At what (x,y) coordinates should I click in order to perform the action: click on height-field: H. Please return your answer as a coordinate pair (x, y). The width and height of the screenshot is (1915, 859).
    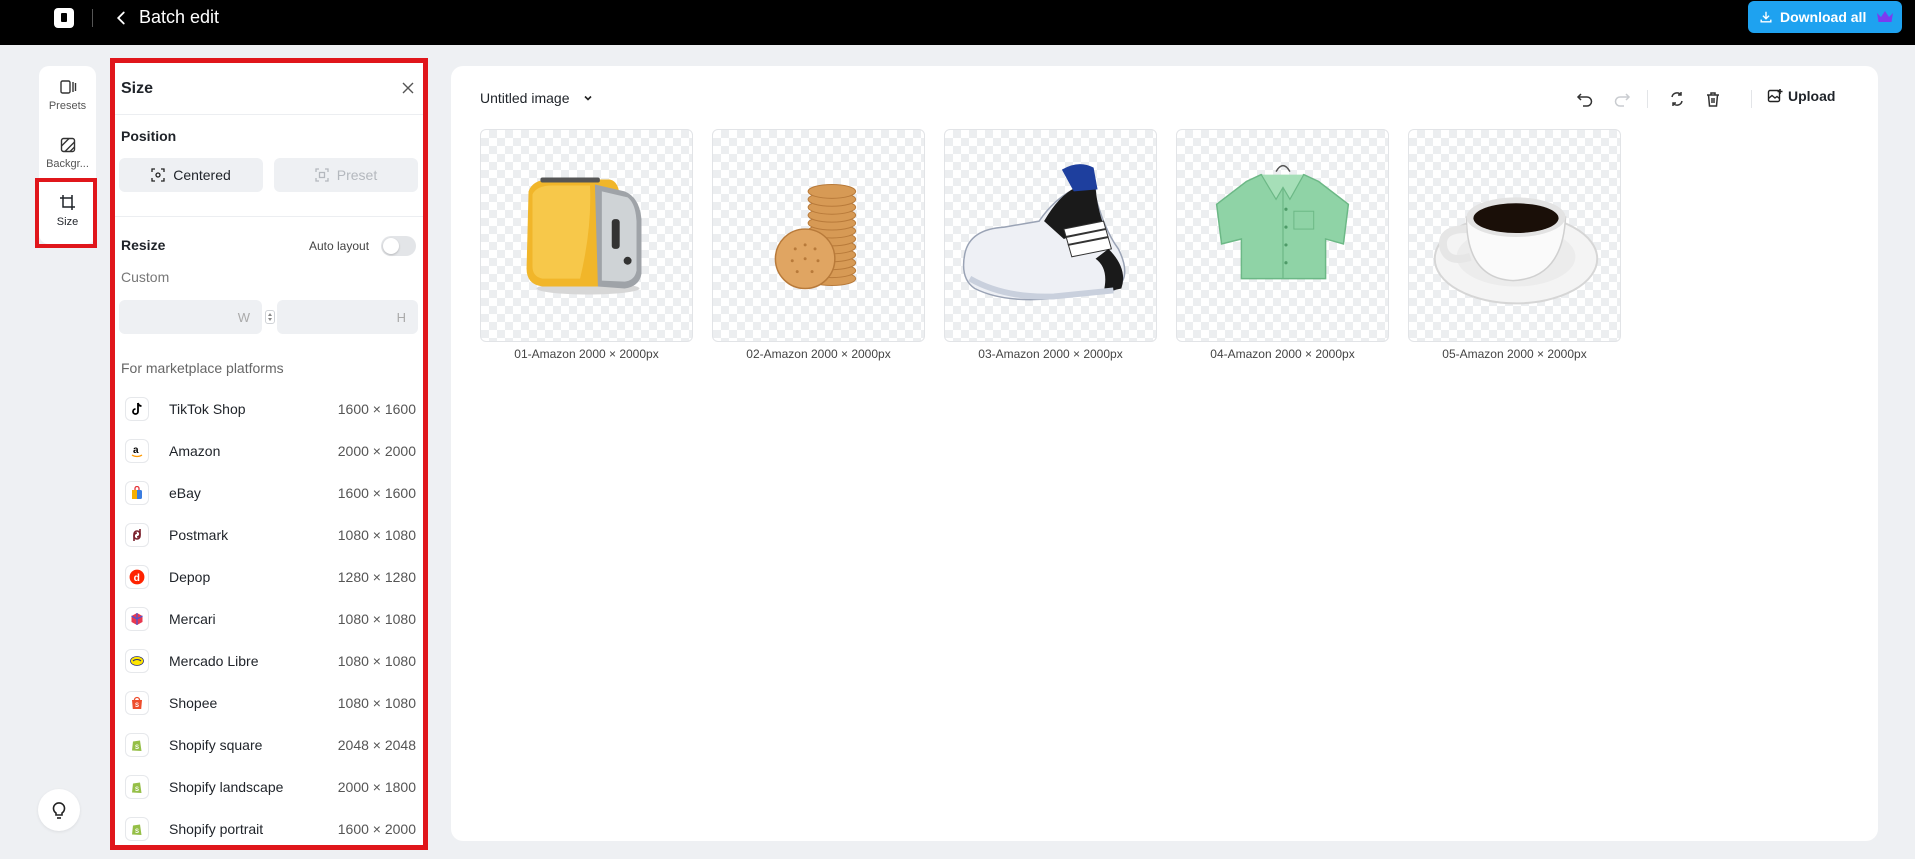
    Looking at the image, I should click on (347, 317).